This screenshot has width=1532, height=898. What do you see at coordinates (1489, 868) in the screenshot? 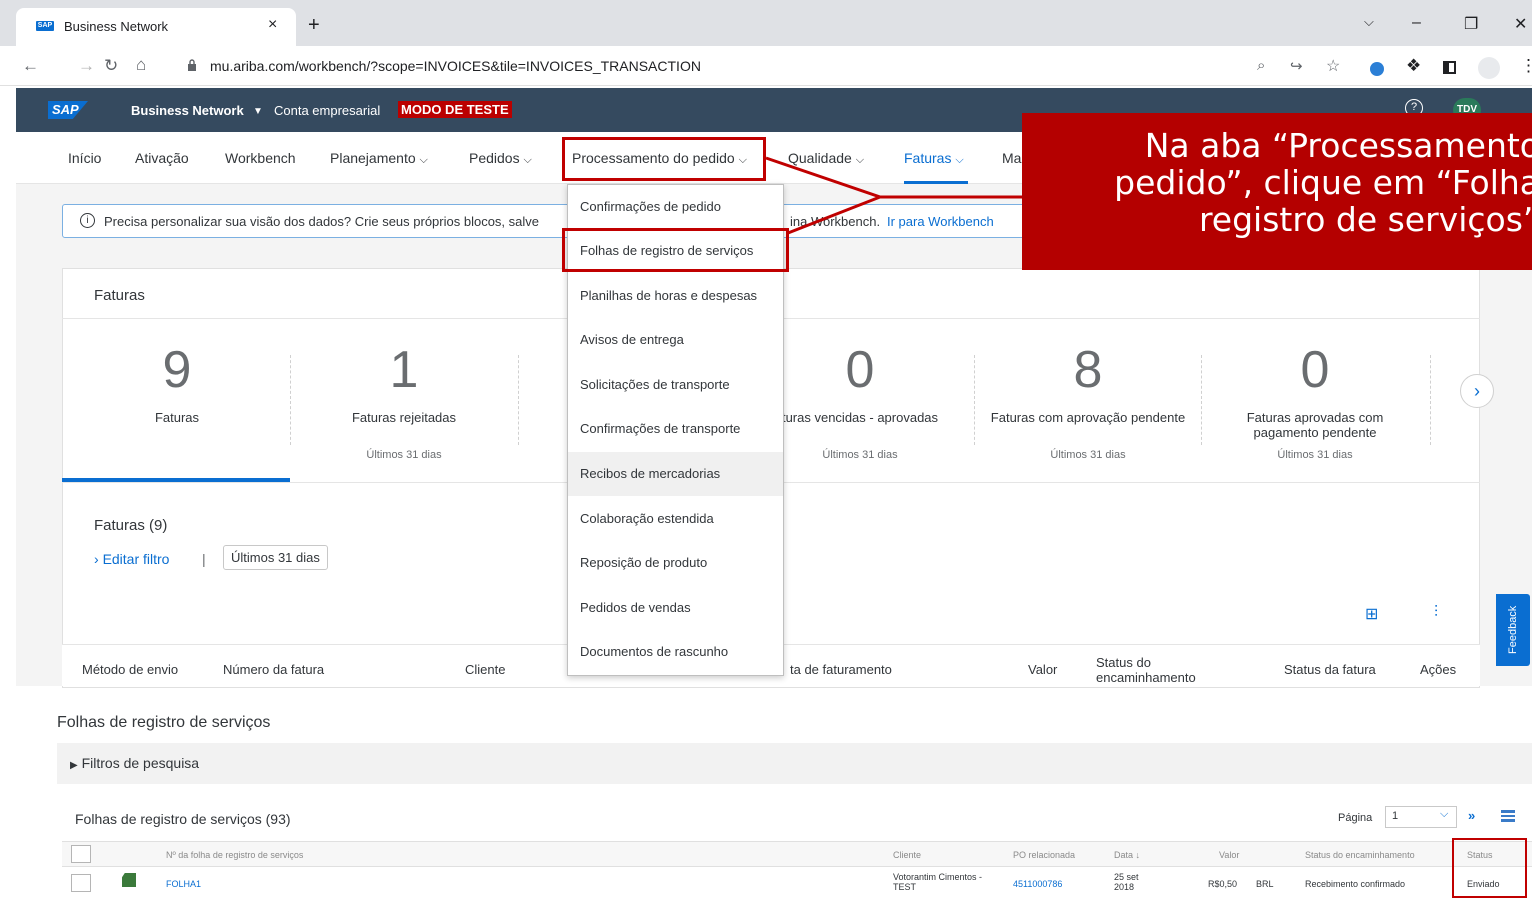
I see `highlight-status-column` at bounding box center [1489, 868].